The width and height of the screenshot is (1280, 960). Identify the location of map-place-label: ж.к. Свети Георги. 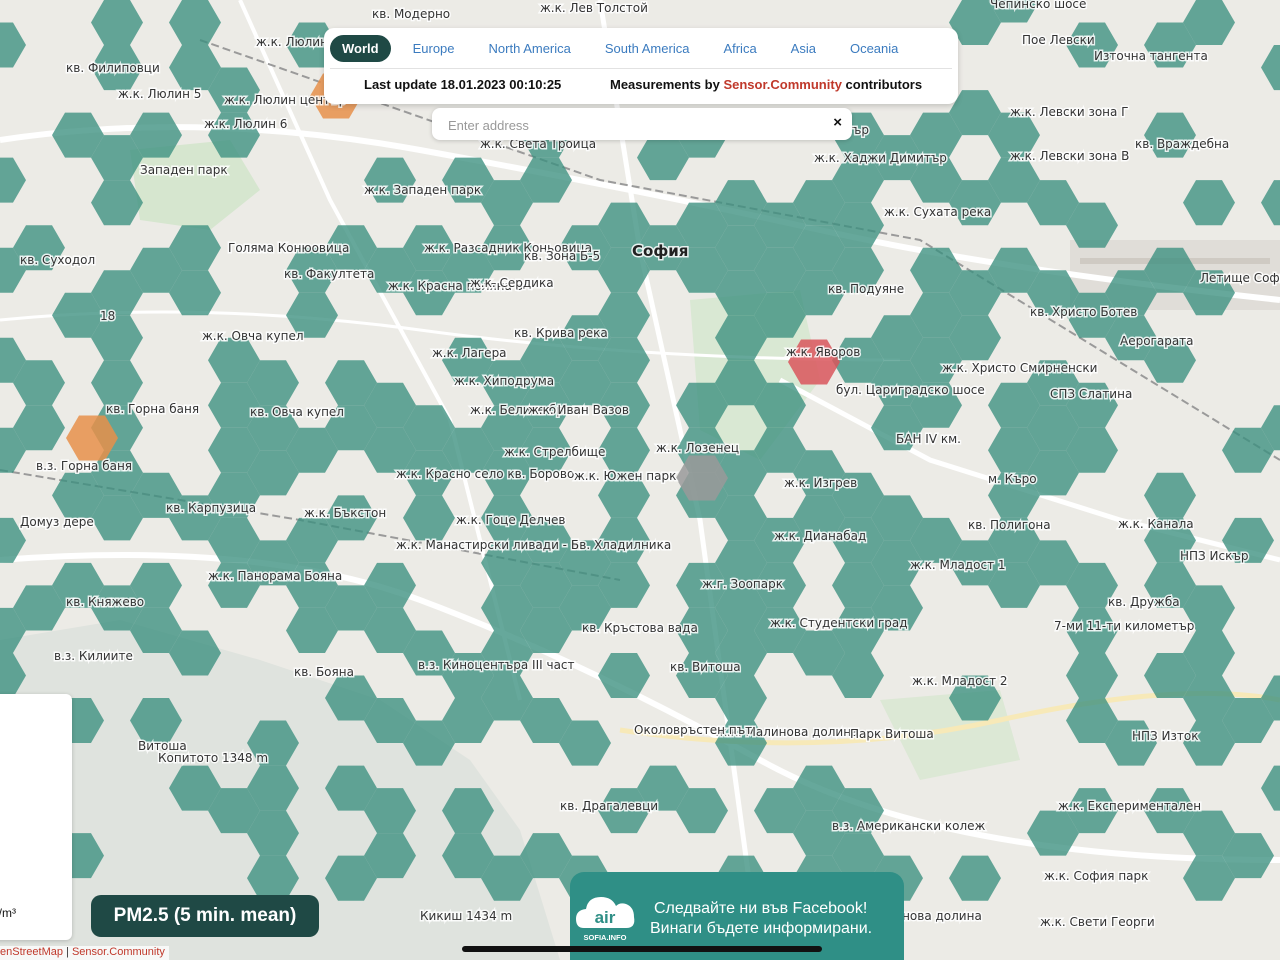
(1097, 922).